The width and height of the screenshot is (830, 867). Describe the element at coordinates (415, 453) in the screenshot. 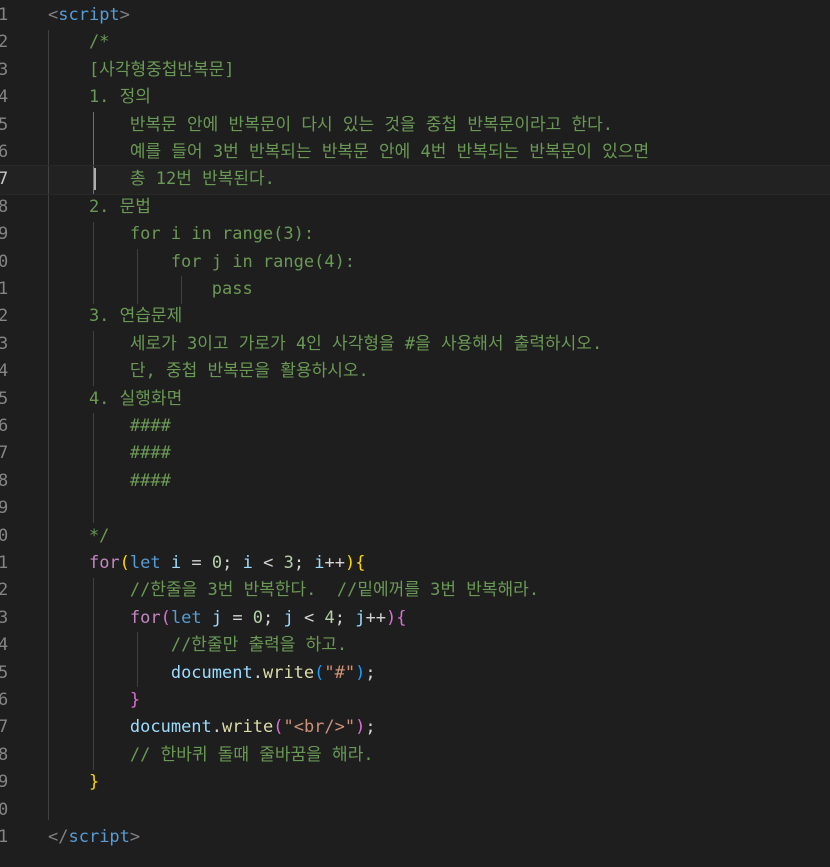

I see `code-line: 7 ####` at that location.